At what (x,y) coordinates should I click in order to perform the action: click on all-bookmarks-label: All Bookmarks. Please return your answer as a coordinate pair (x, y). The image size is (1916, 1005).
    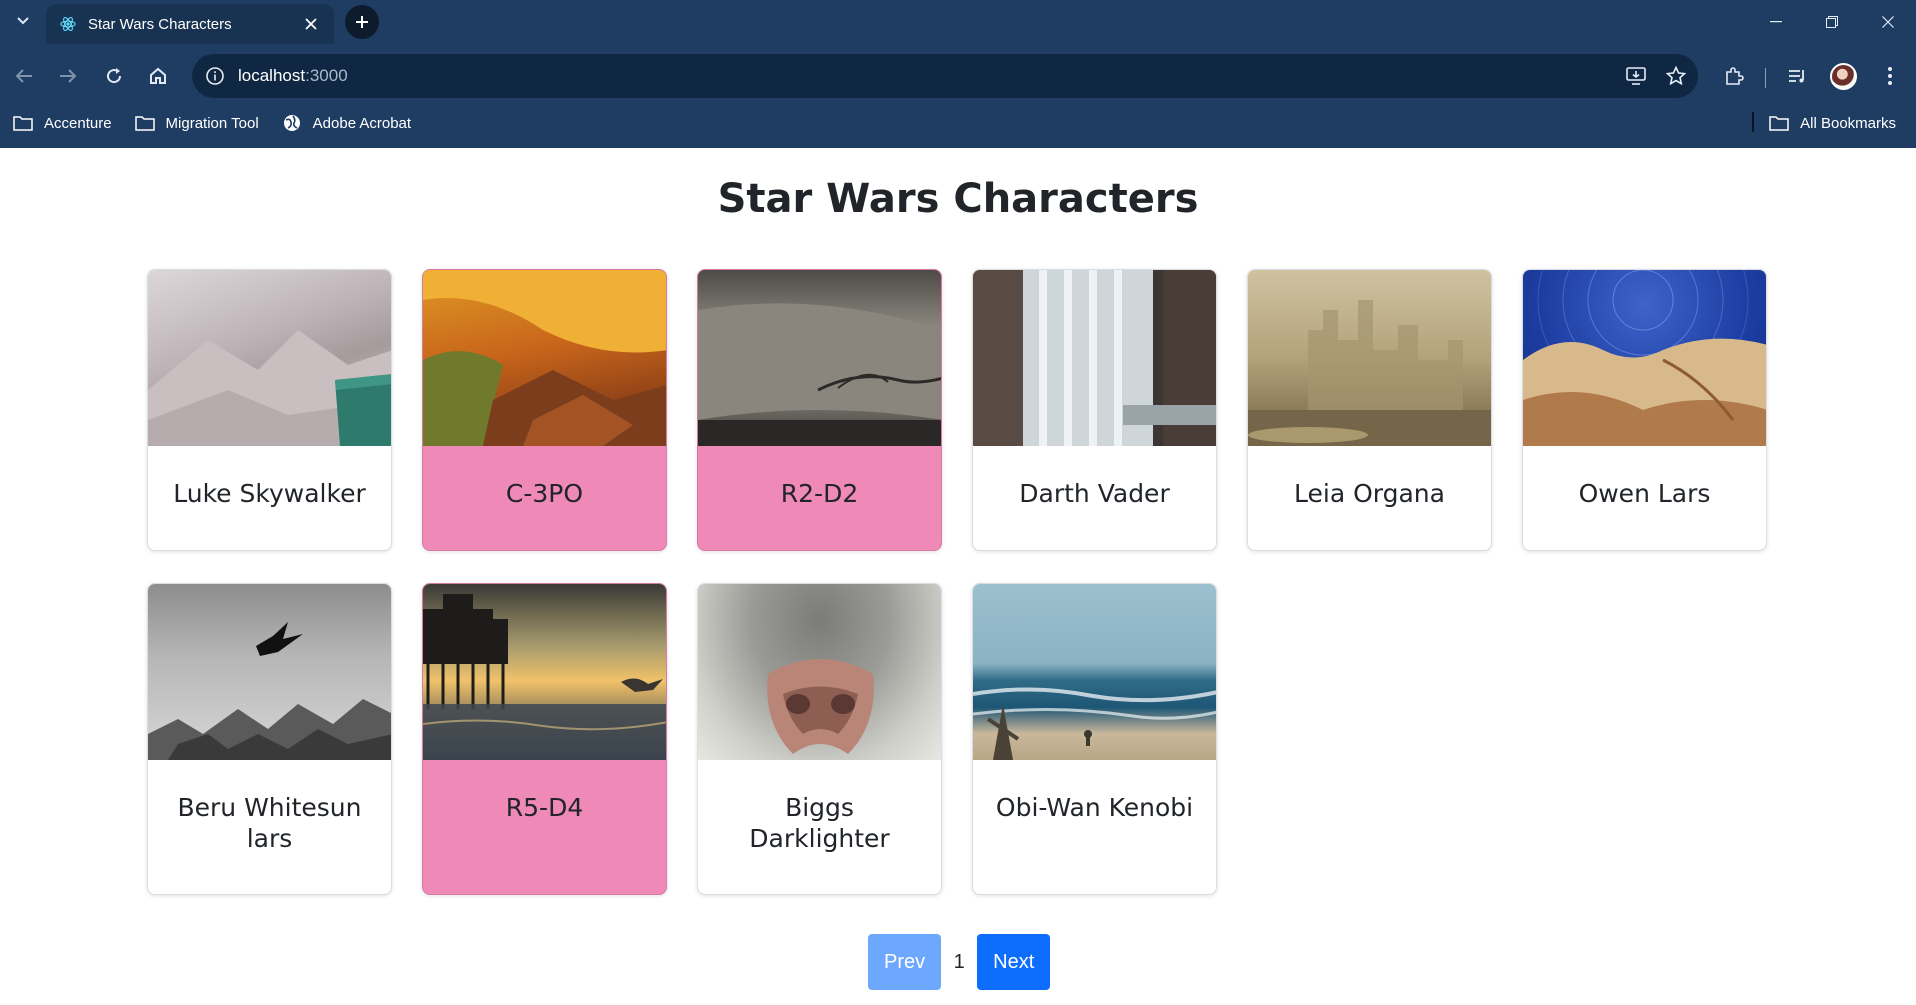
    Looking at the image, I should click on (1848, 123).